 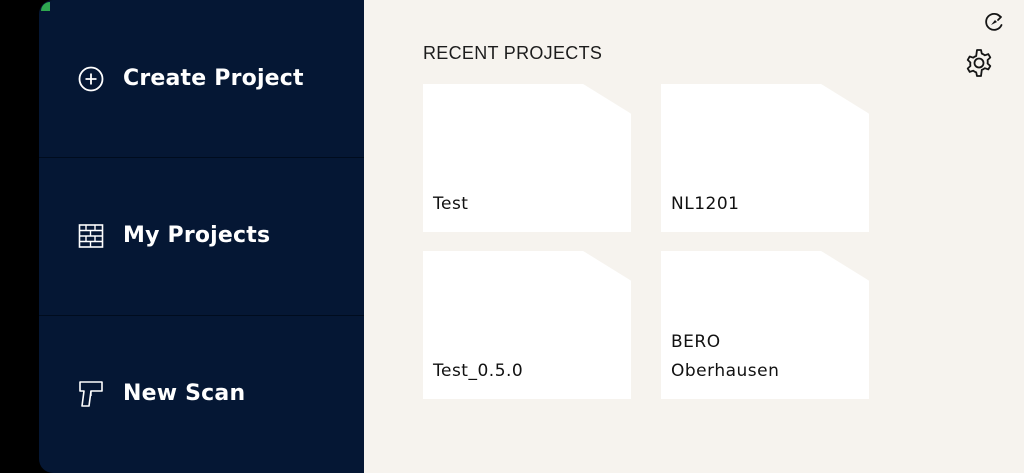 What do you see at coordinates (213, 78) in the screenshot?
I see `create-project-label: Create Project` at bounding box center [213, 78].